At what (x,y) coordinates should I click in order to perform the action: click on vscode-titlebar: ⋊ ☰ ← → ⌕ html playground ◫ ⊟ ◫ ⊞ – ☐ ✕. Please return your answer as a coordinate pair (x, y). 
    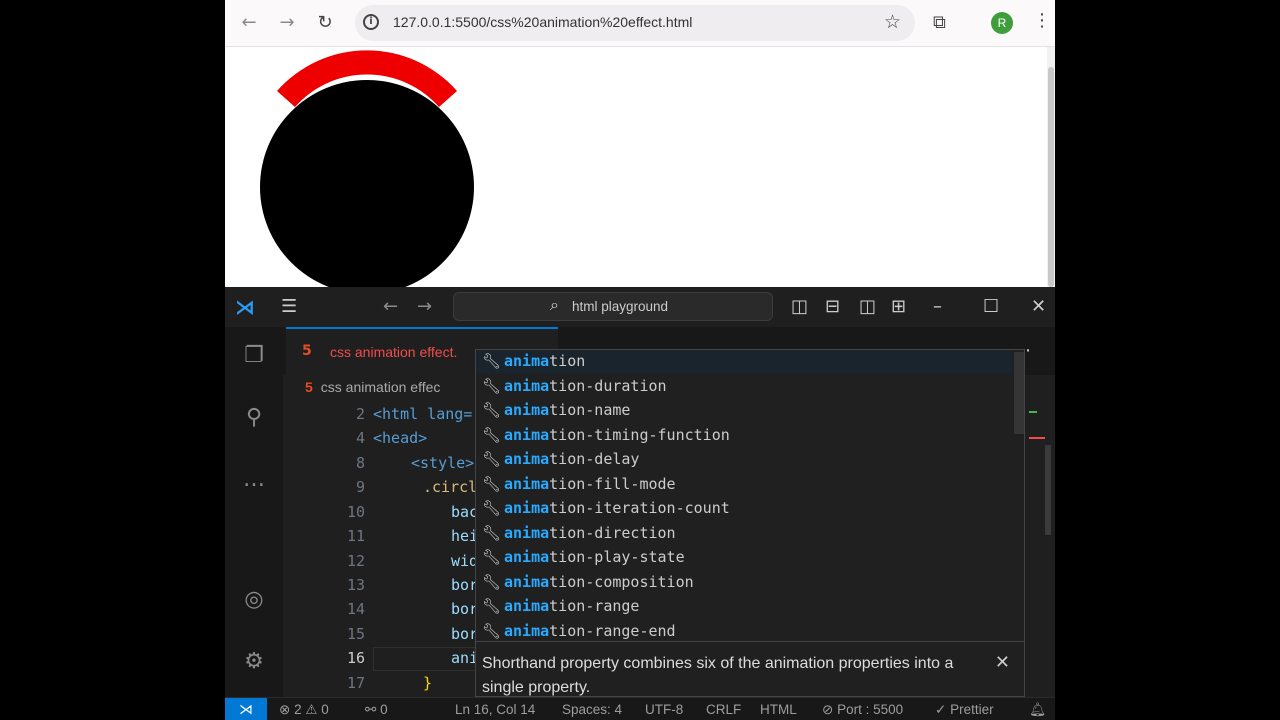
    Looking at the image, I should click on (640, 307).